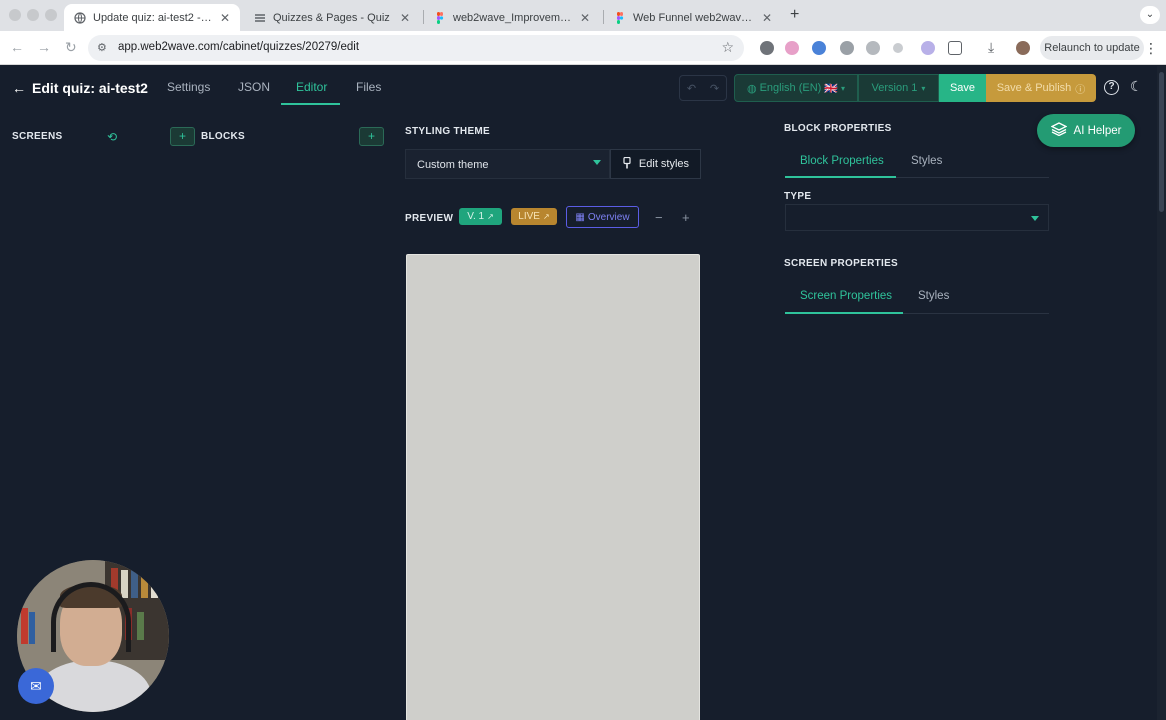  I want to click on zoom-in-icon: +, so click(686, 217).